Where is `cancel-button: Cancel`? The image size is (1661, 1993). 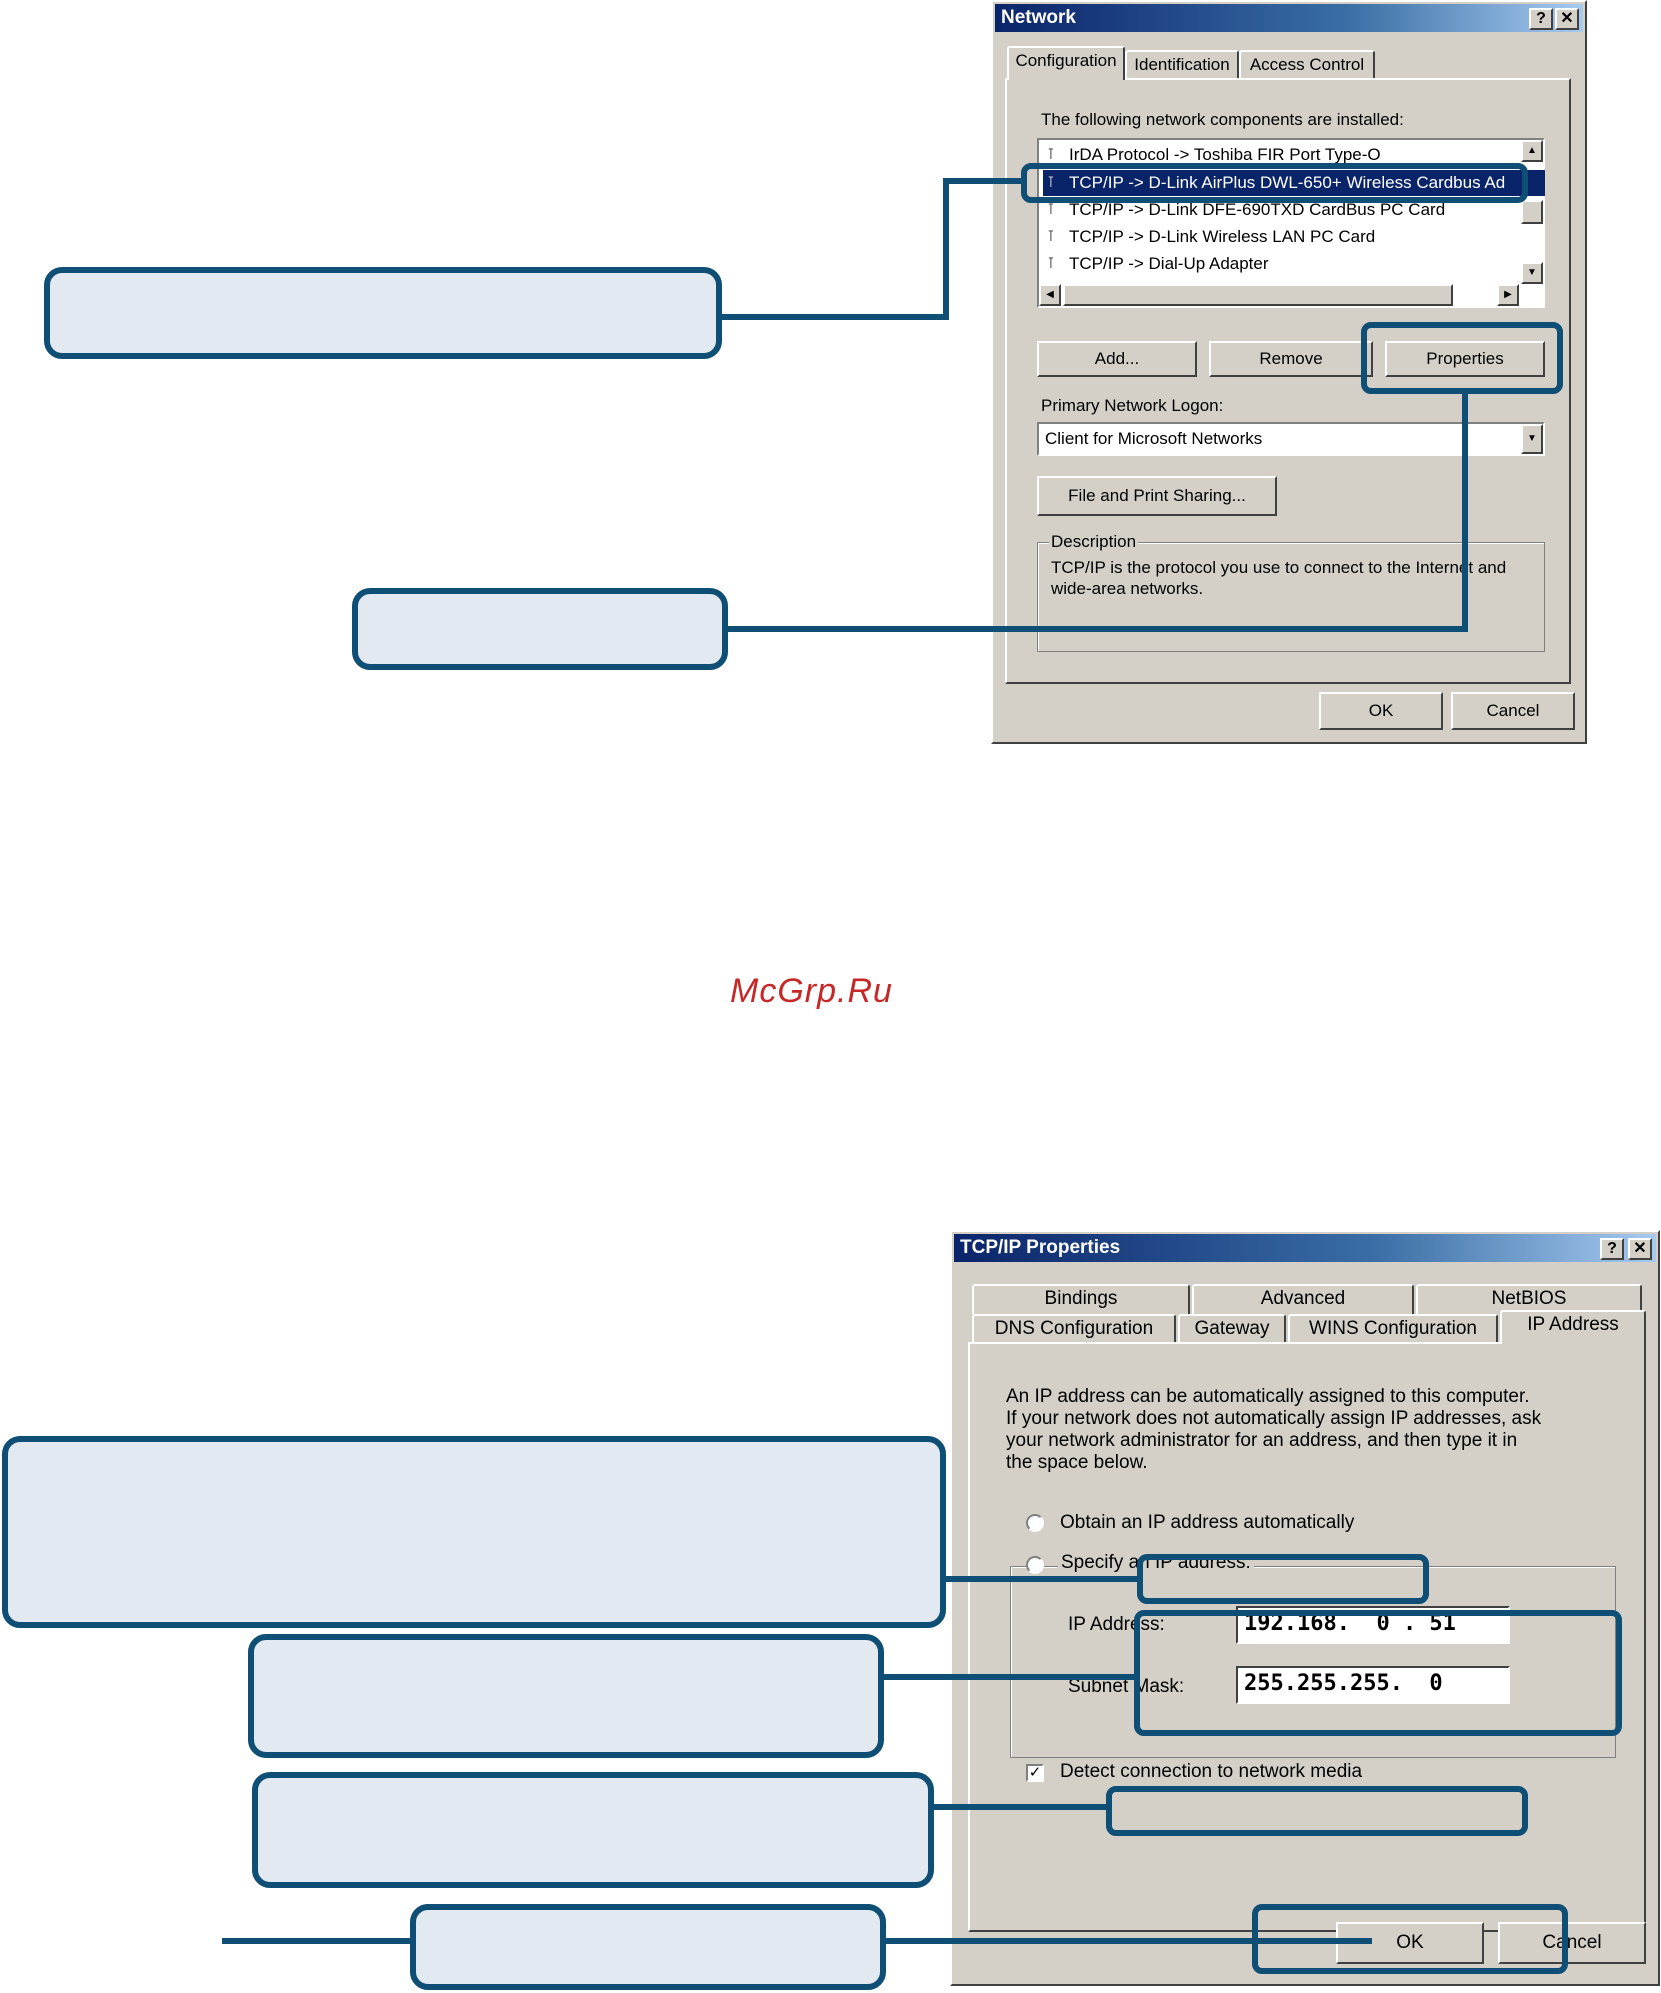
cancel-button: Cancel is located at coordinates (1513, 711).